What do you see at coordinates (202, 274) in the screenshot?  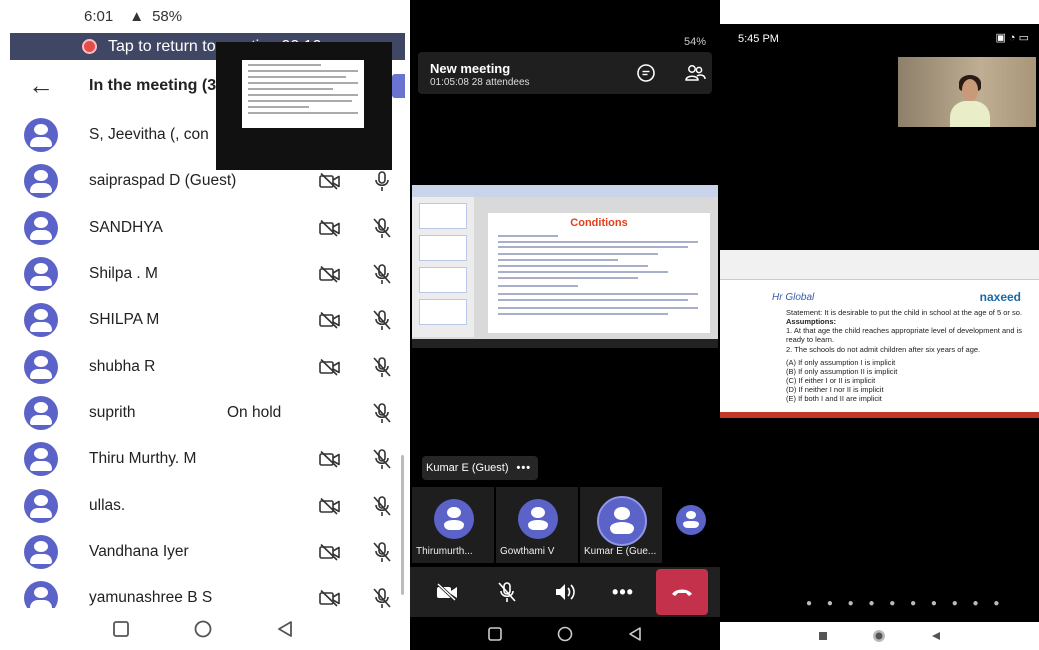 I see `participant-row: Shilpa . M` at bounding box center [202, 274].